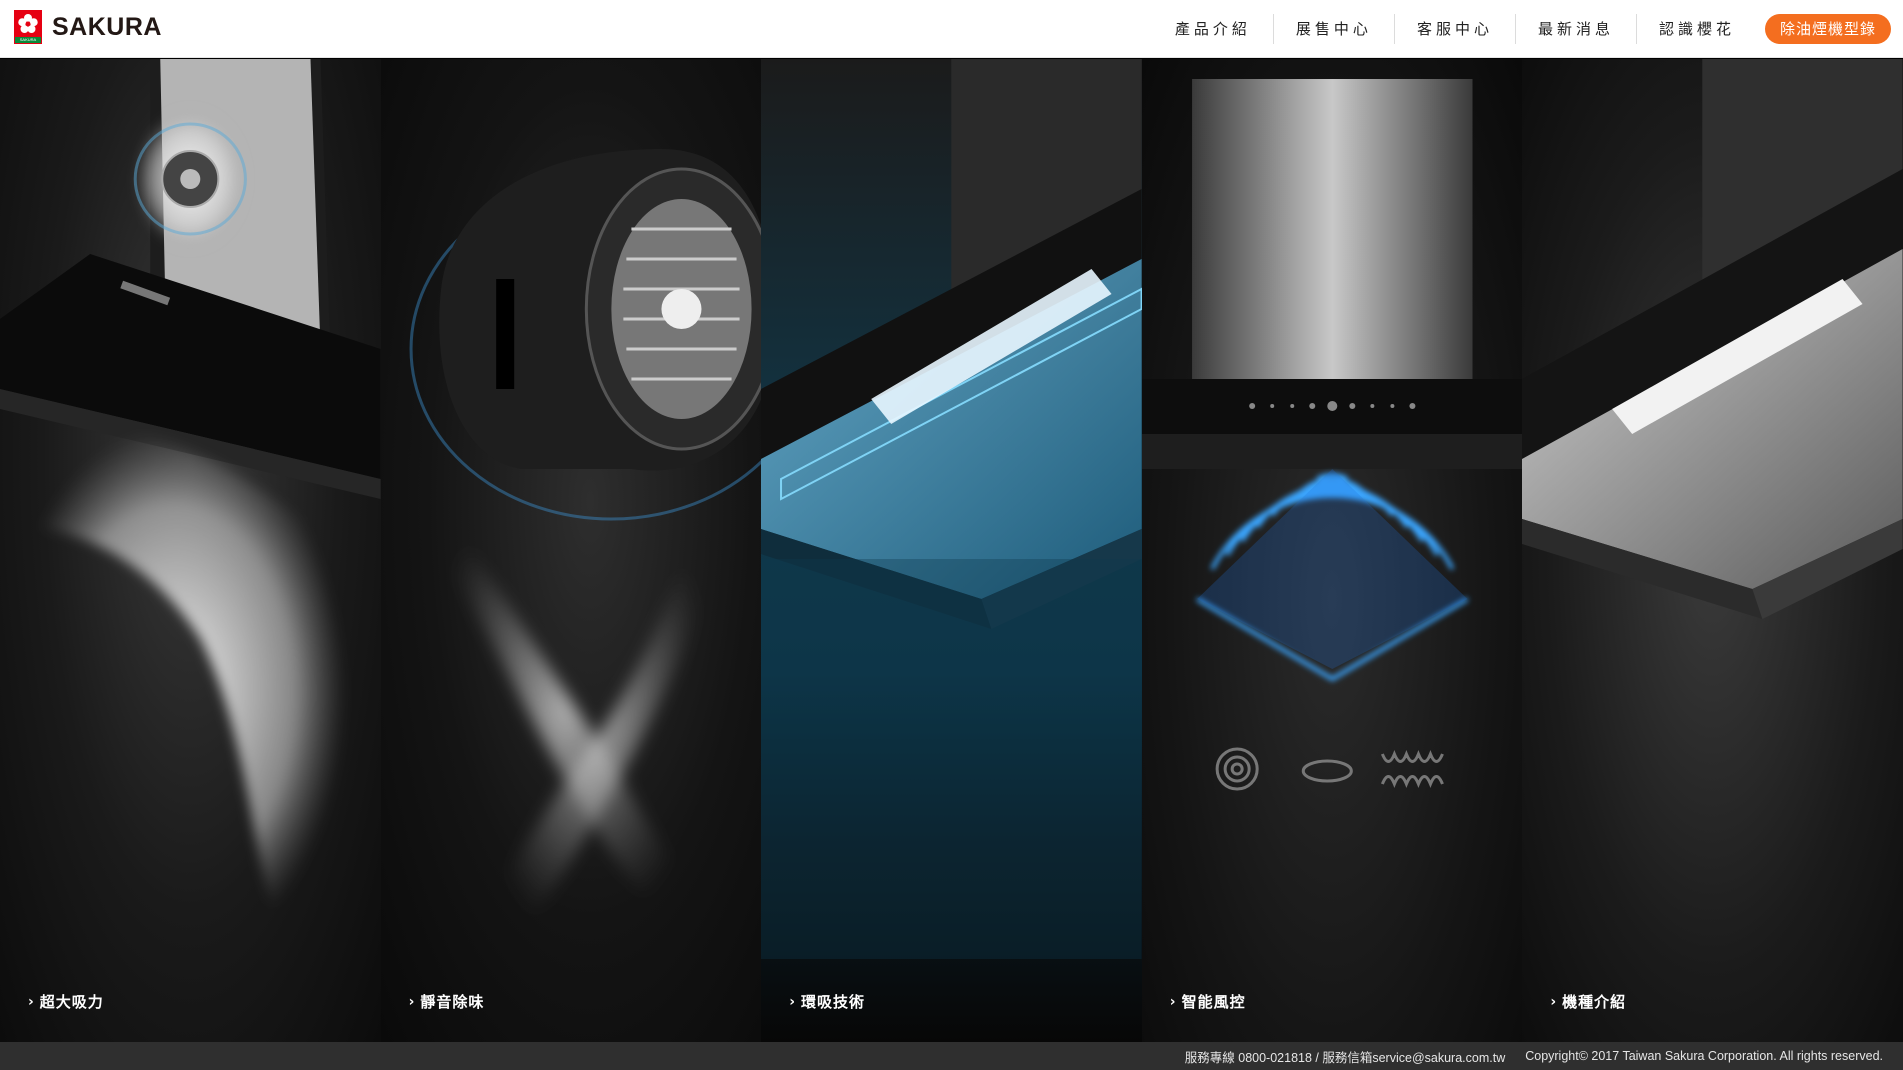 This screenshot has height=1070, width=1903. I want to click on range-hood-model-illustration, so click(1712, 339).